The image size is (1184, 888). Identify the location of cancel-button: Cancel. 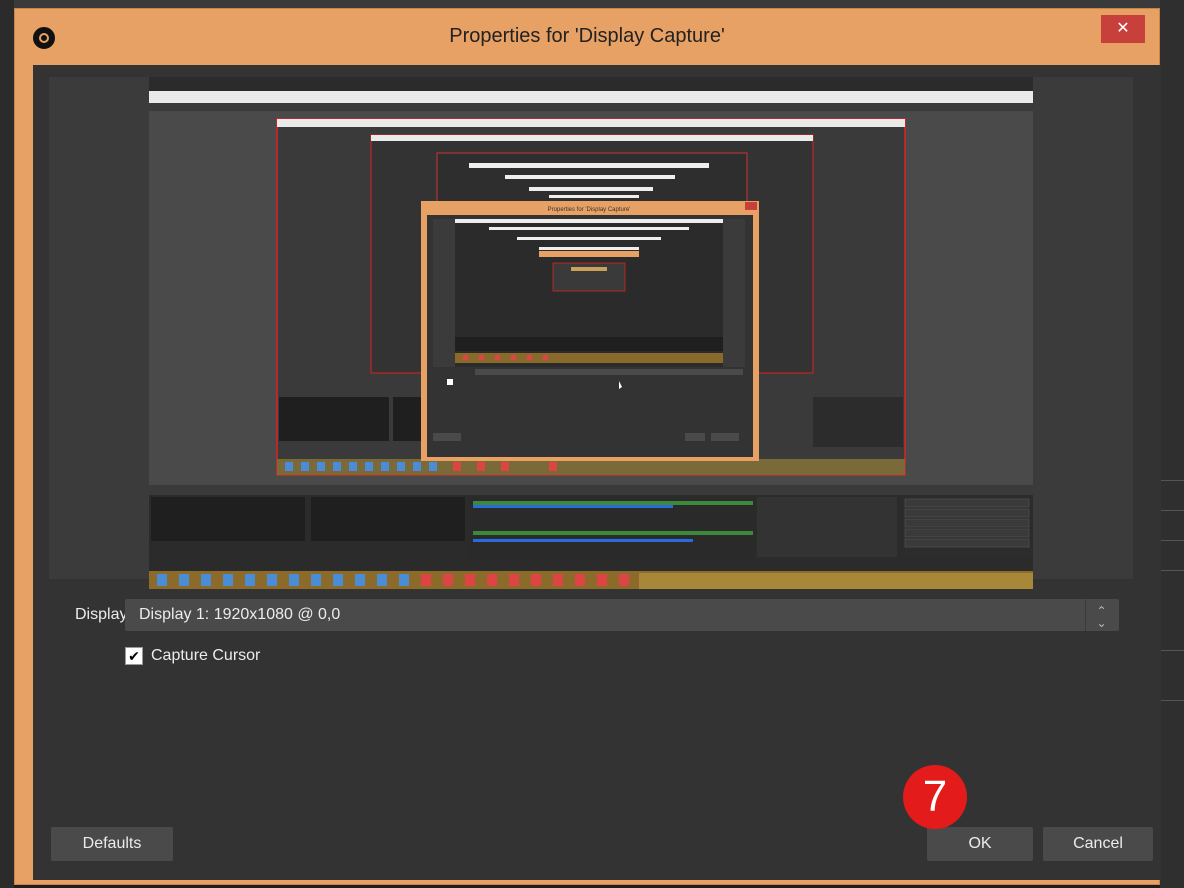
(1098, 844).